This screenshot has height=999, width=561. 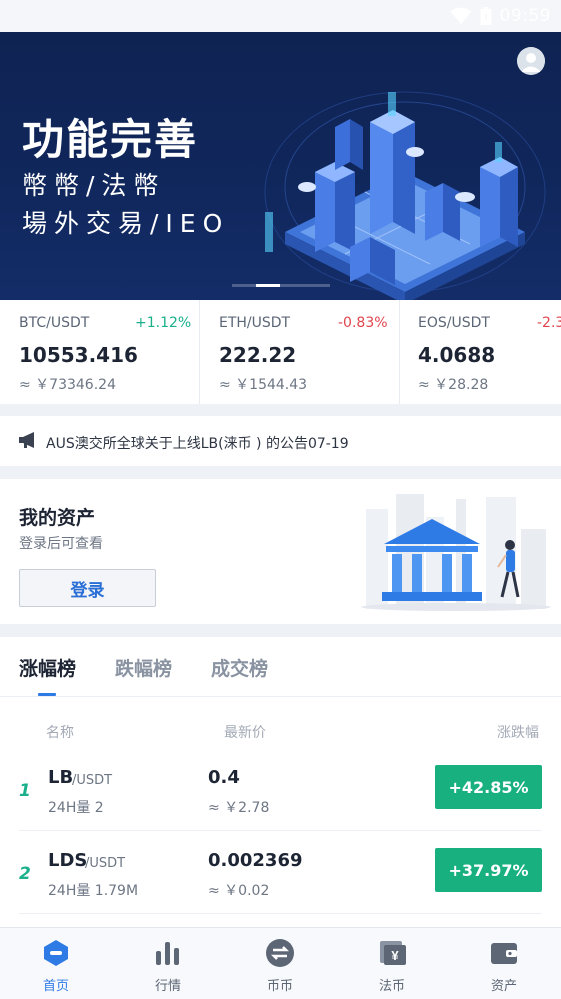 I want to click on nav-label: 法币, so click(x=391, y=986).